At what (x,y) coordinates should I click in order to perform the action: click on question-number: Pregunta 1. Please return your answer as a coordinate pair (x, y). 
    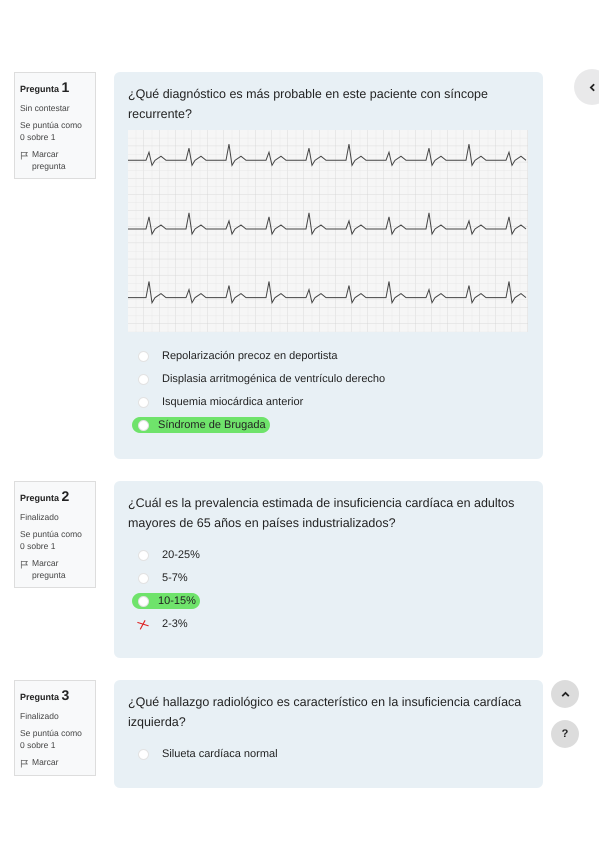
    Looking at the image, I should click on (45, 87).